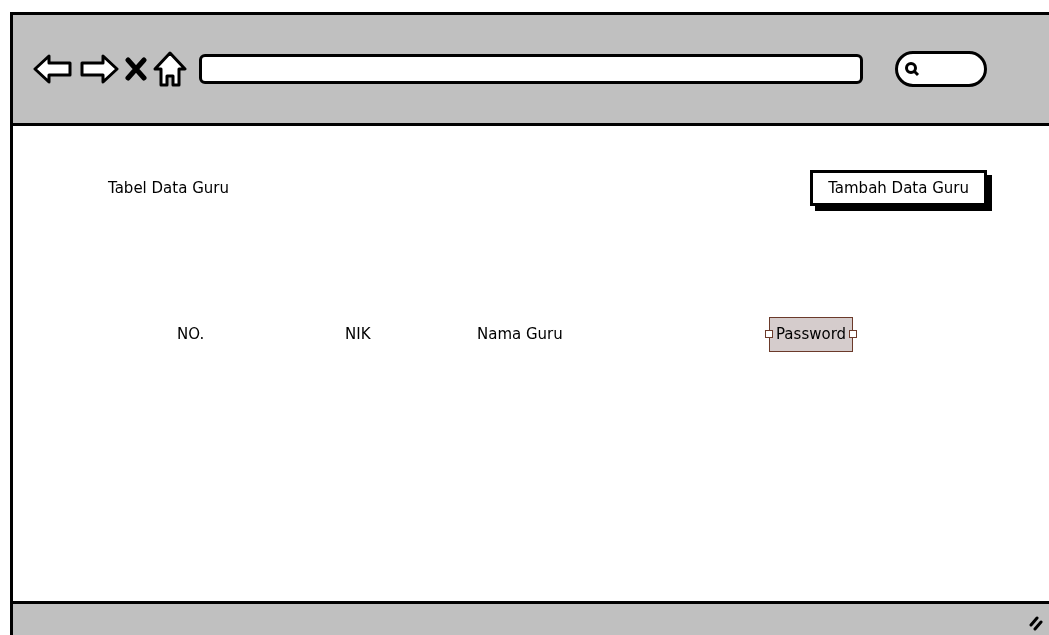  I want to click on column-header: NO., so click(191, 334).